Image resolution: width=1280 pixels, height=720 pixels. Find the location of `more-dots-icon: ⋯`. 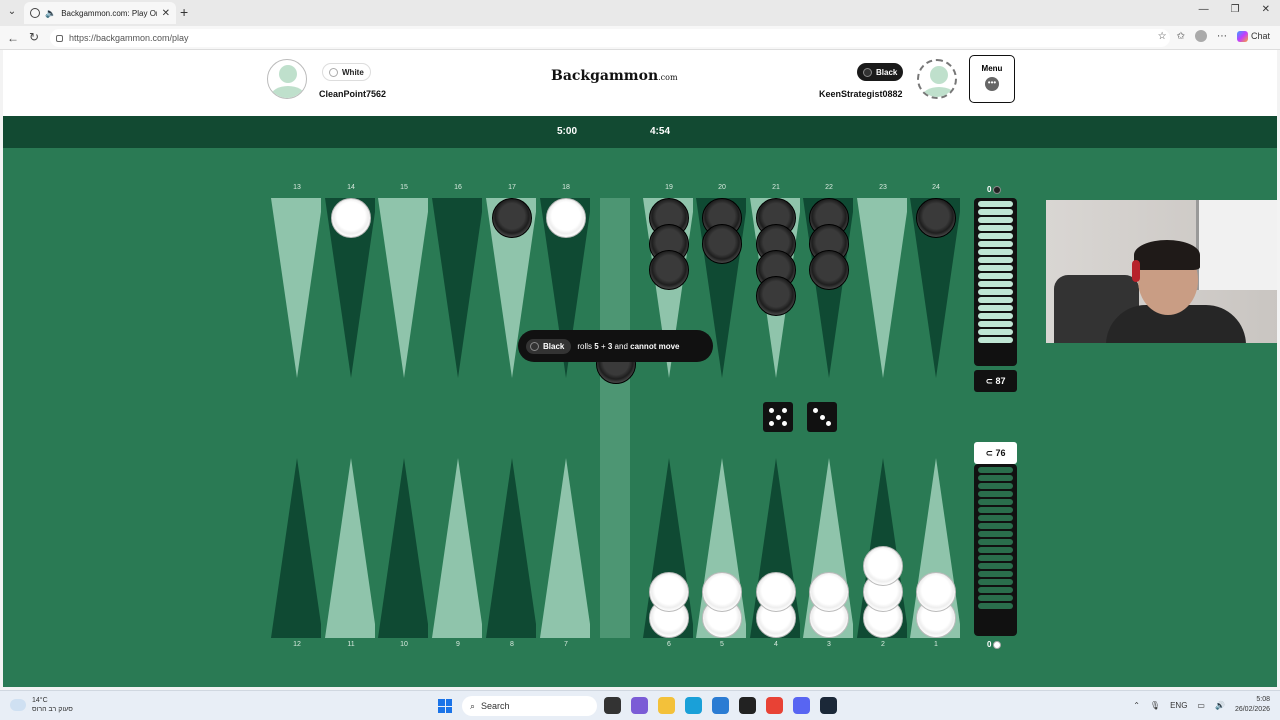

more-dots-icon: ⋯ is located at coordinates (1222, 36).